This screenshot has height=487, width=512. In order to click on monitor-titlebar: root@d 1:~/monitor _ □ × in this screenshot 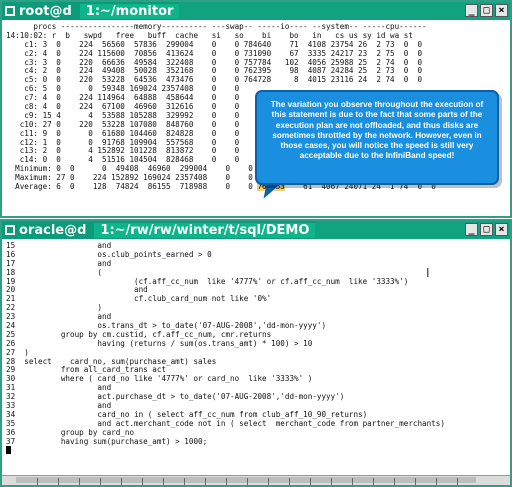, I will do `click(256, 11)`.